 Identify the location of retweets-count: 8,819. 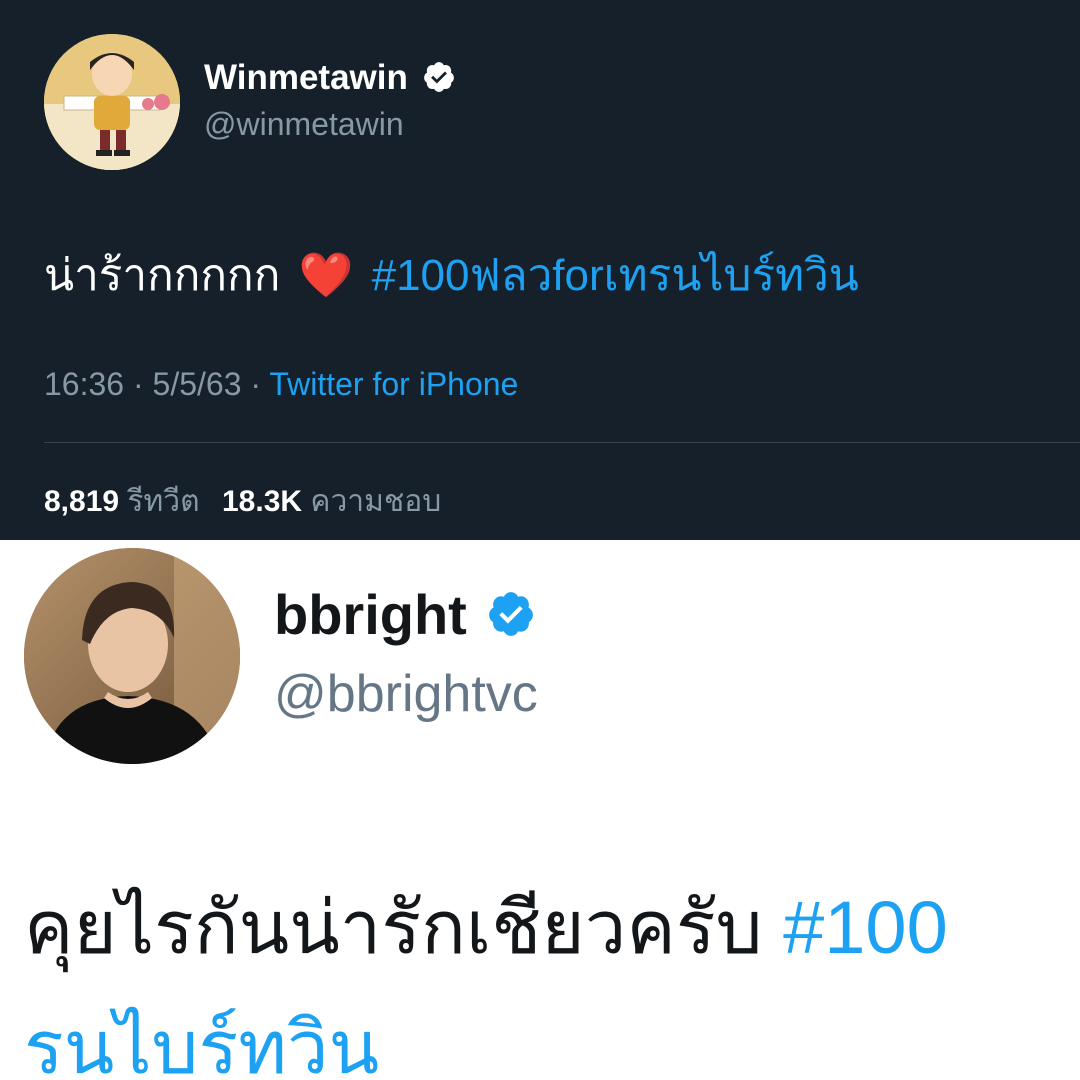
(82, 501).